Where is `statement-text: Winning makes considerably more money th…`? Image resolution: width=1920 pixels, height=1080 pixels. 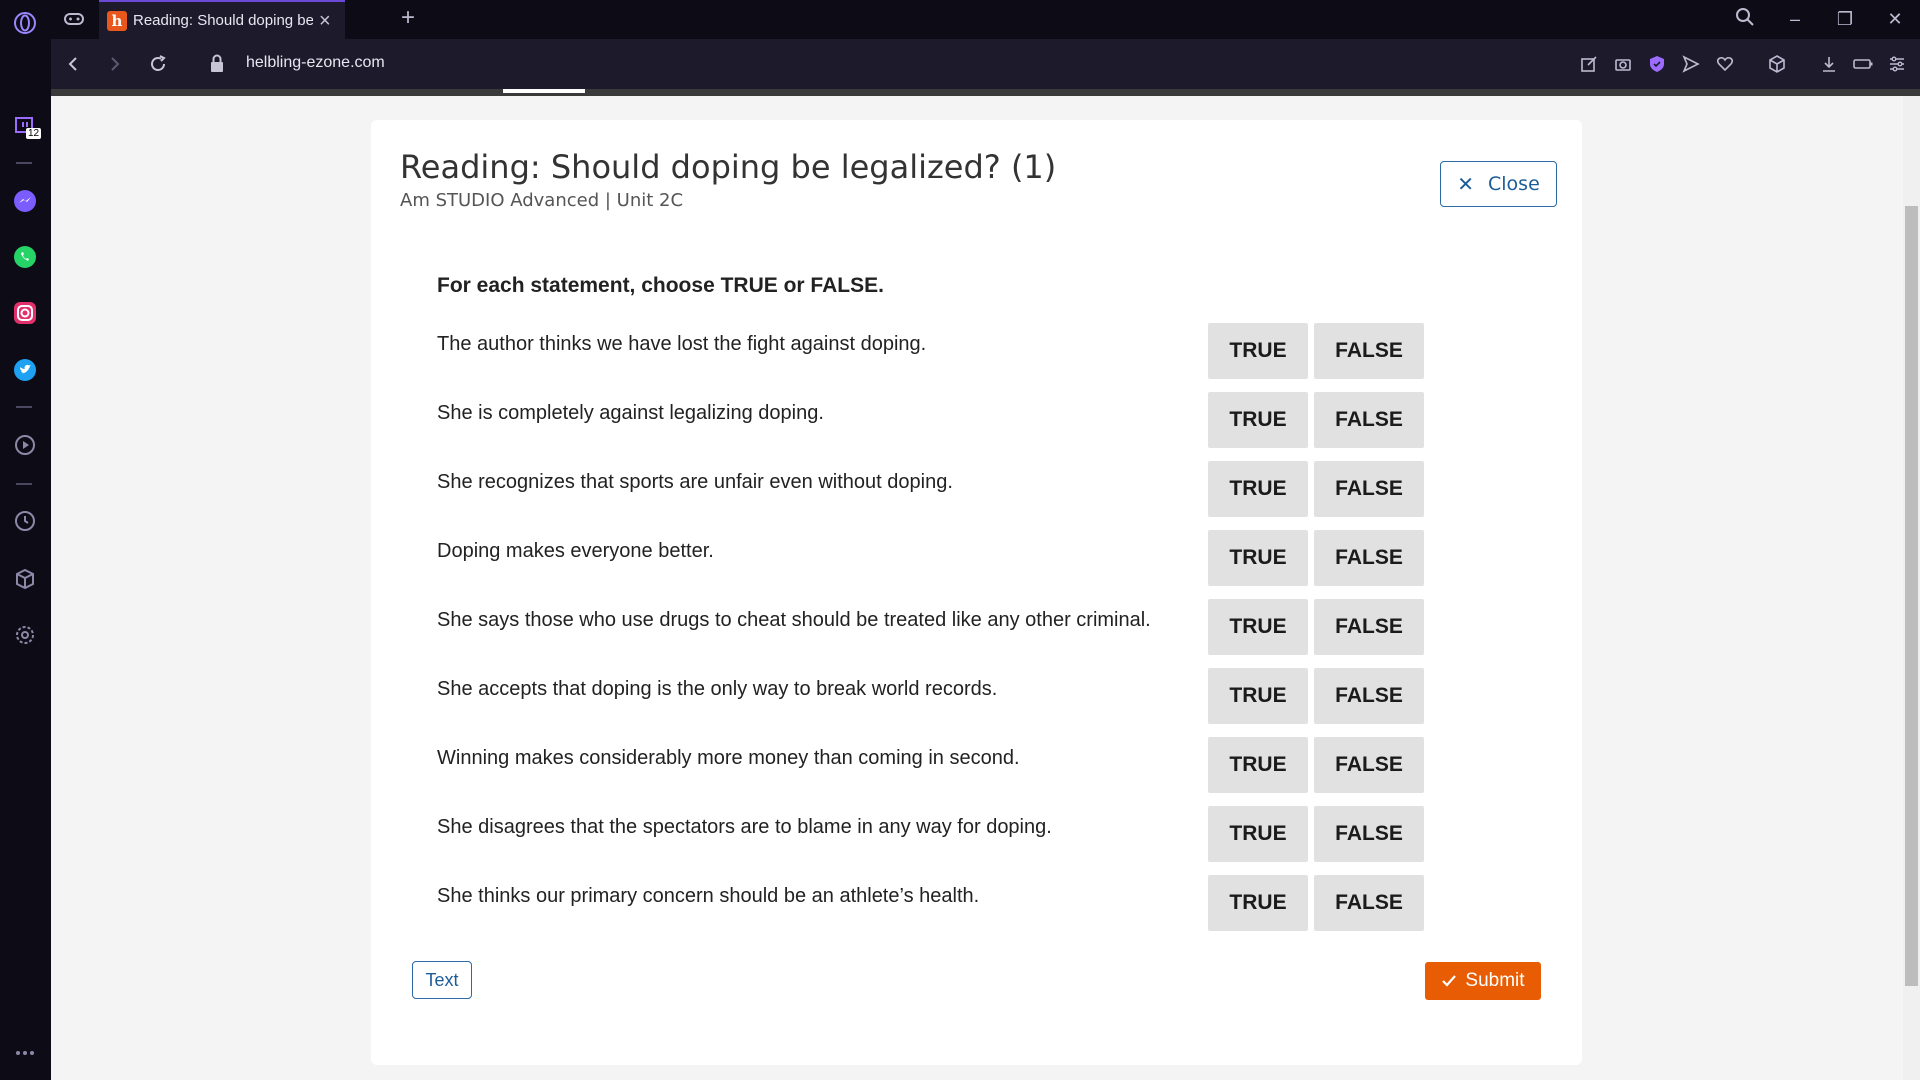 statement-text: Winning makes considerably more money th… is located at coordinates (728, 758).